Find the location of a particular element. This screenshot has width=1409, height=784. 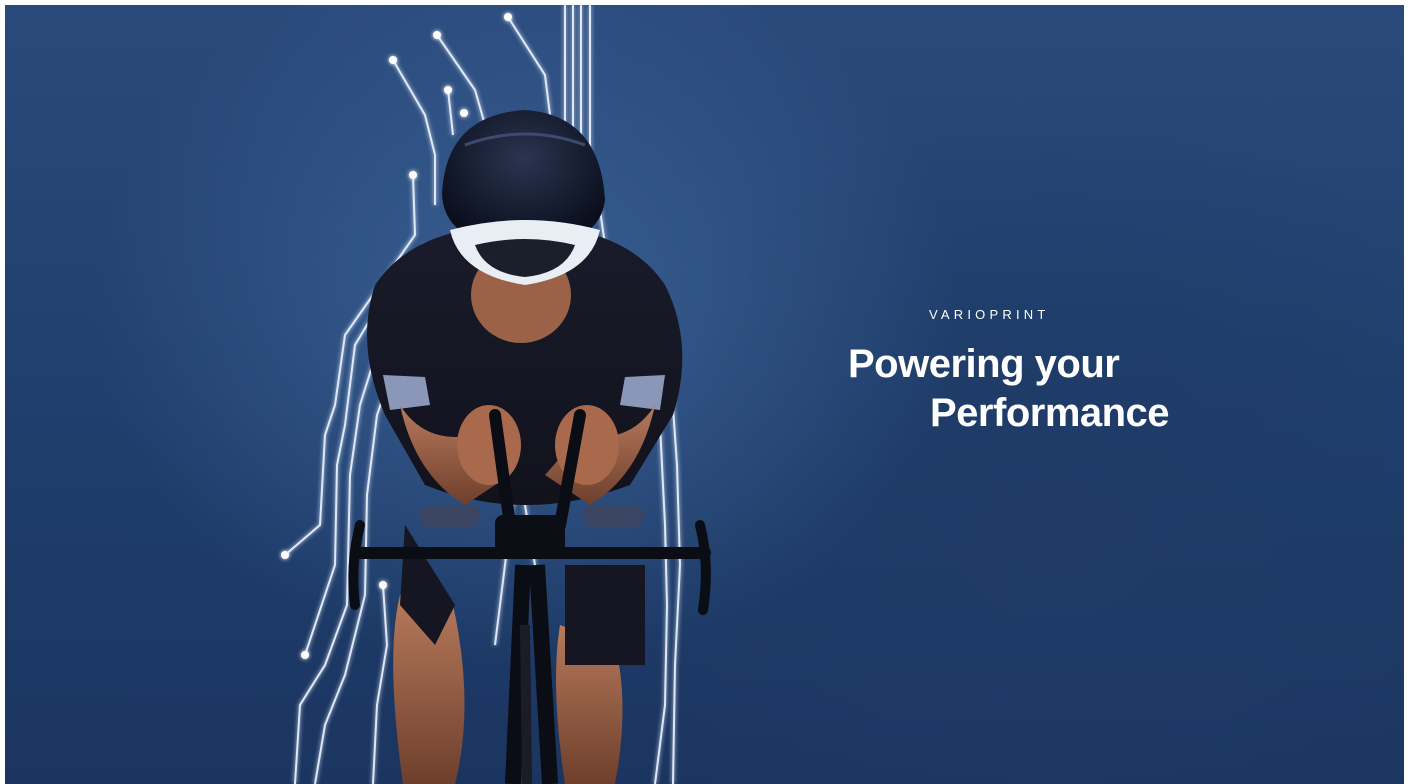

hero-text: VARIOPRINT Powering your Performance is located at coordinates (1058, 372).